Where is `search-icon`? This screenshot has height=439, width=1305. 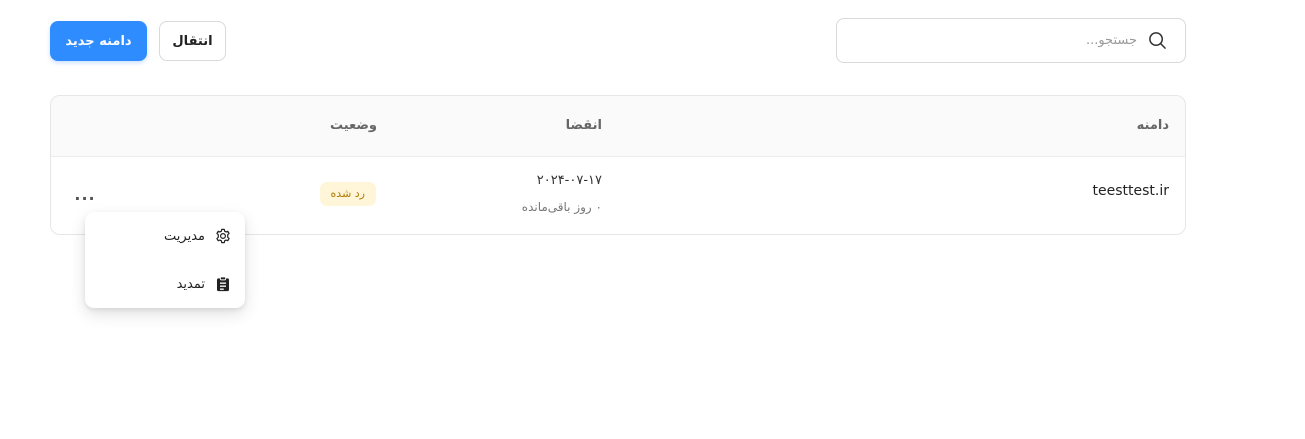
search-icon is located at coordinates (1157, 41).